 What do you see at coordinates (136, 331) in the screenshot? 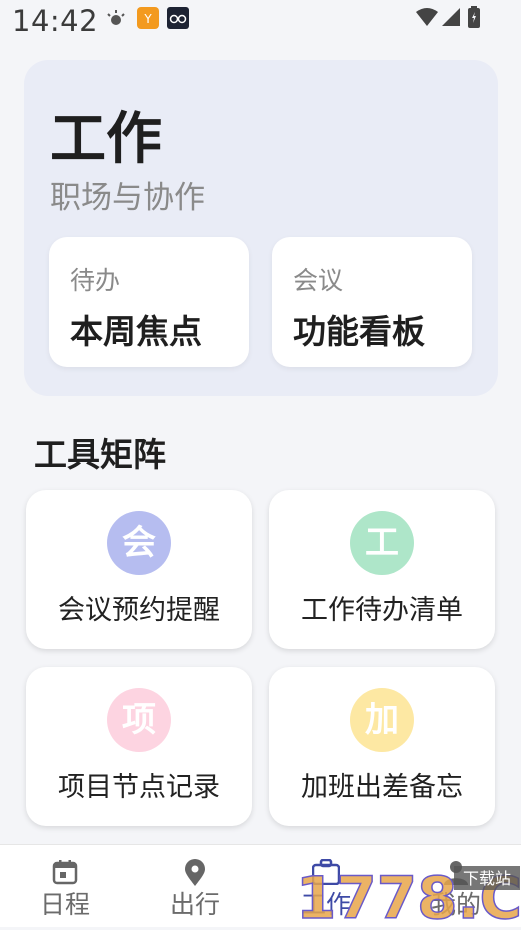
I see `card-title: 本周焦点` at bounding box center [136, 331].